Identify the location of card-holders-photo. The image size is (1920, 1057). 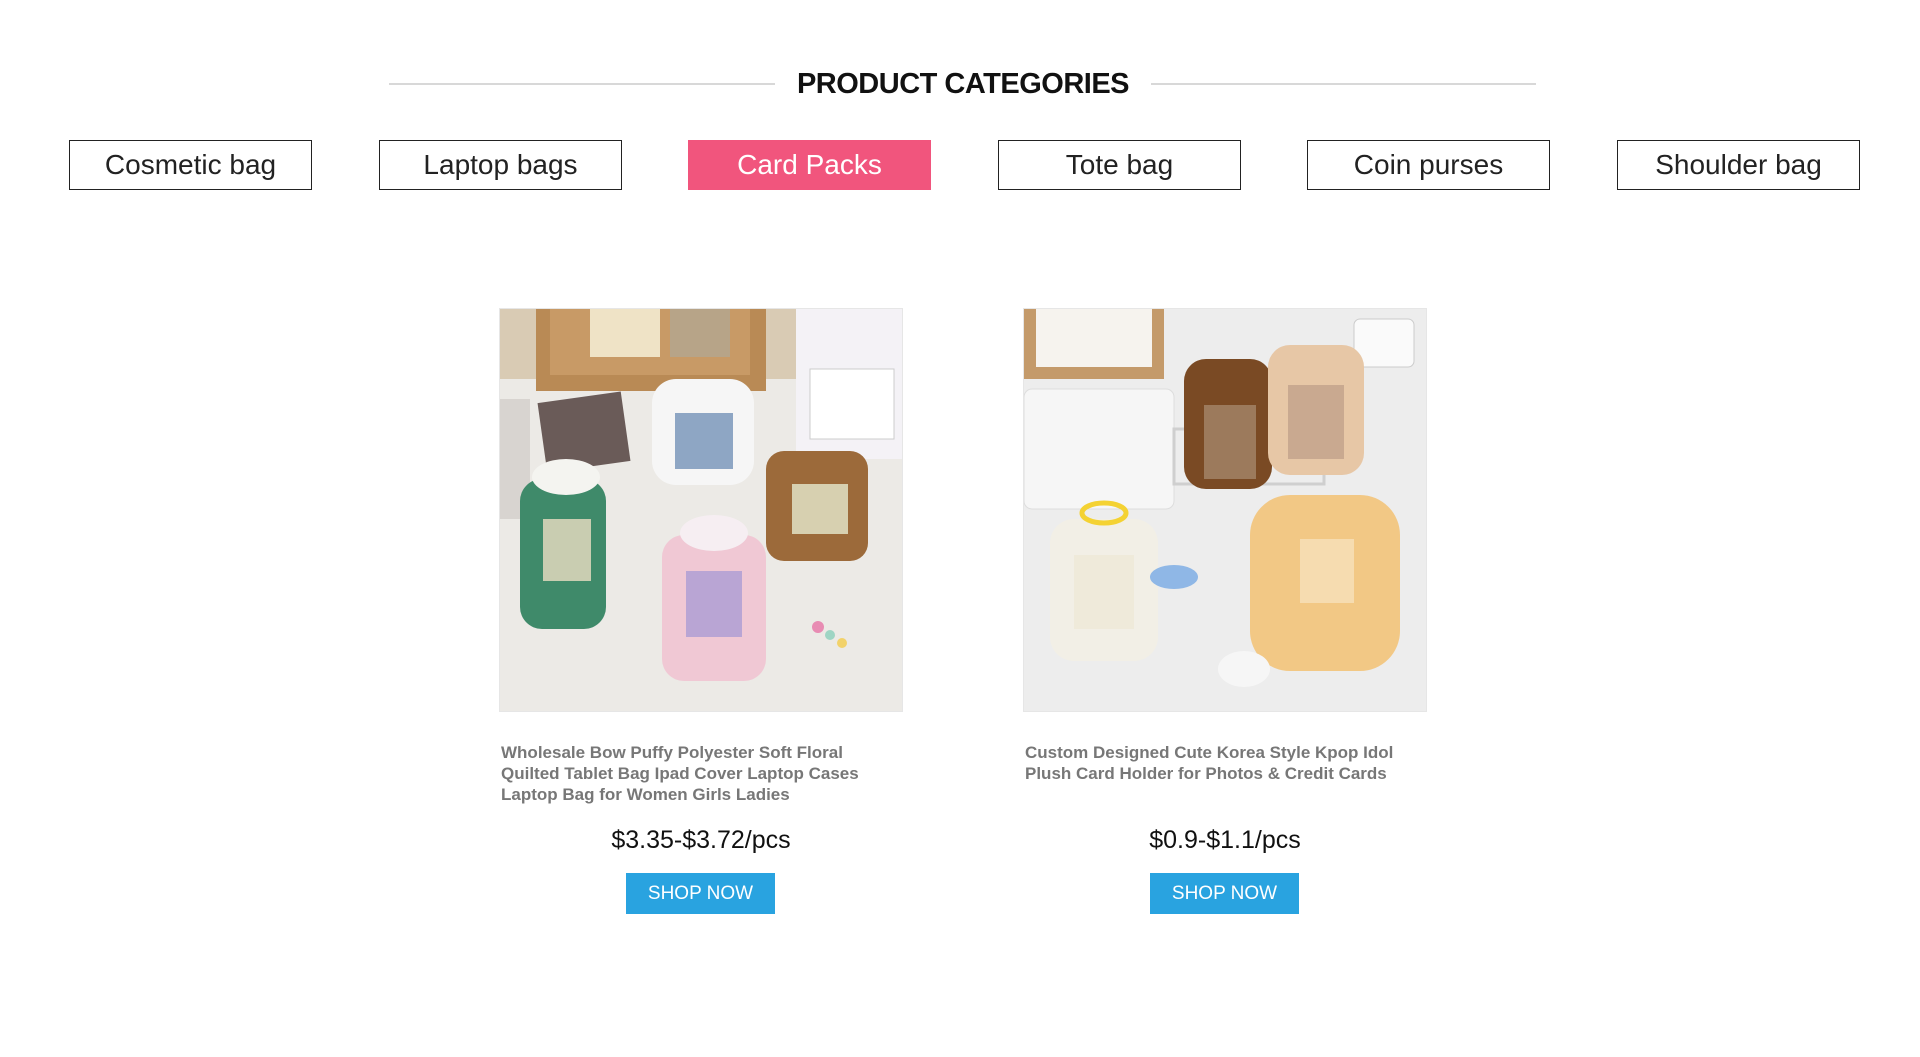
(701, 510).